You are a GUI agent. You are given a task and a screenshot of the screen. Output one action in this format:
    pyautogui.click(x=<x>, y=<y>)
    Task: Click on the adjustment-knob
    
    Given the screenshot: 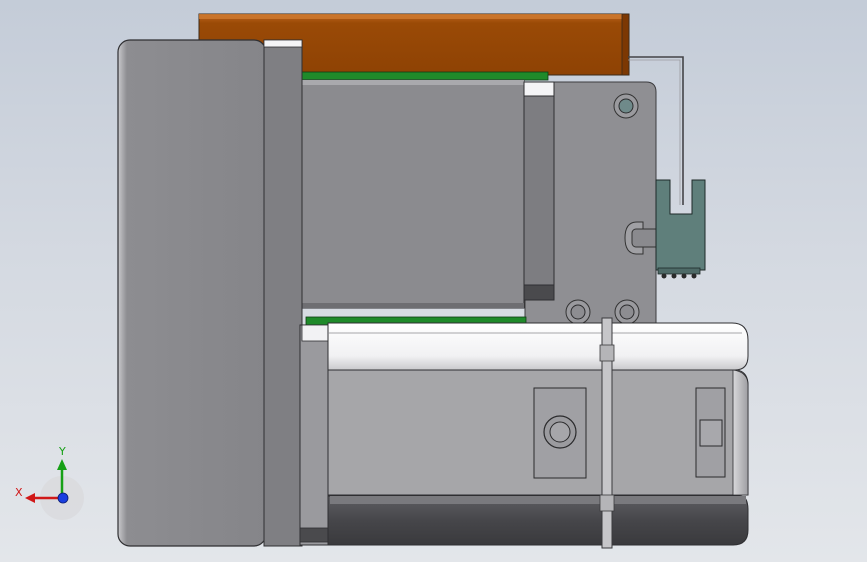 What is the action you would take?
    pyautogui.click(x=560, y=433)
    